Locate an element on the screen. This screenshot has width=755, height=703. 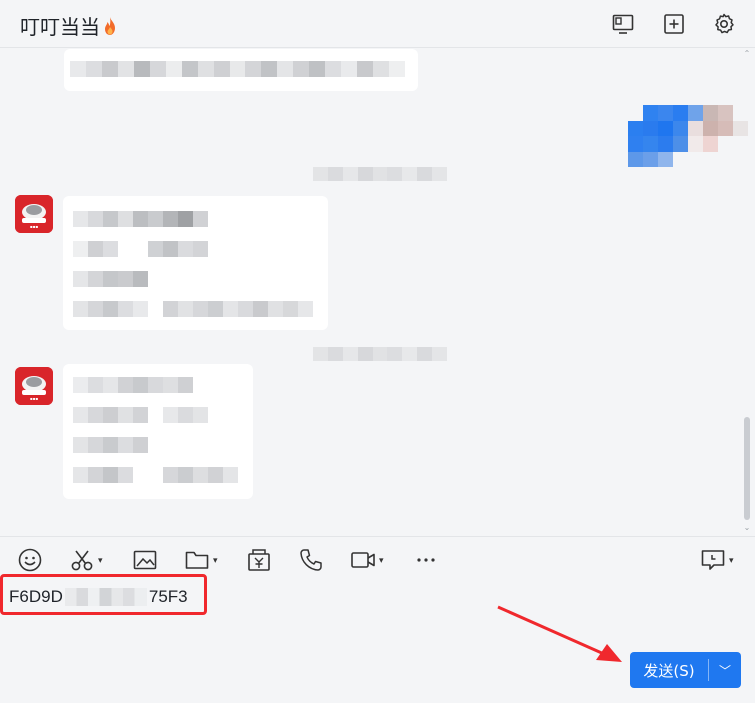
emoji-icon is located at coordinates (30, 560).